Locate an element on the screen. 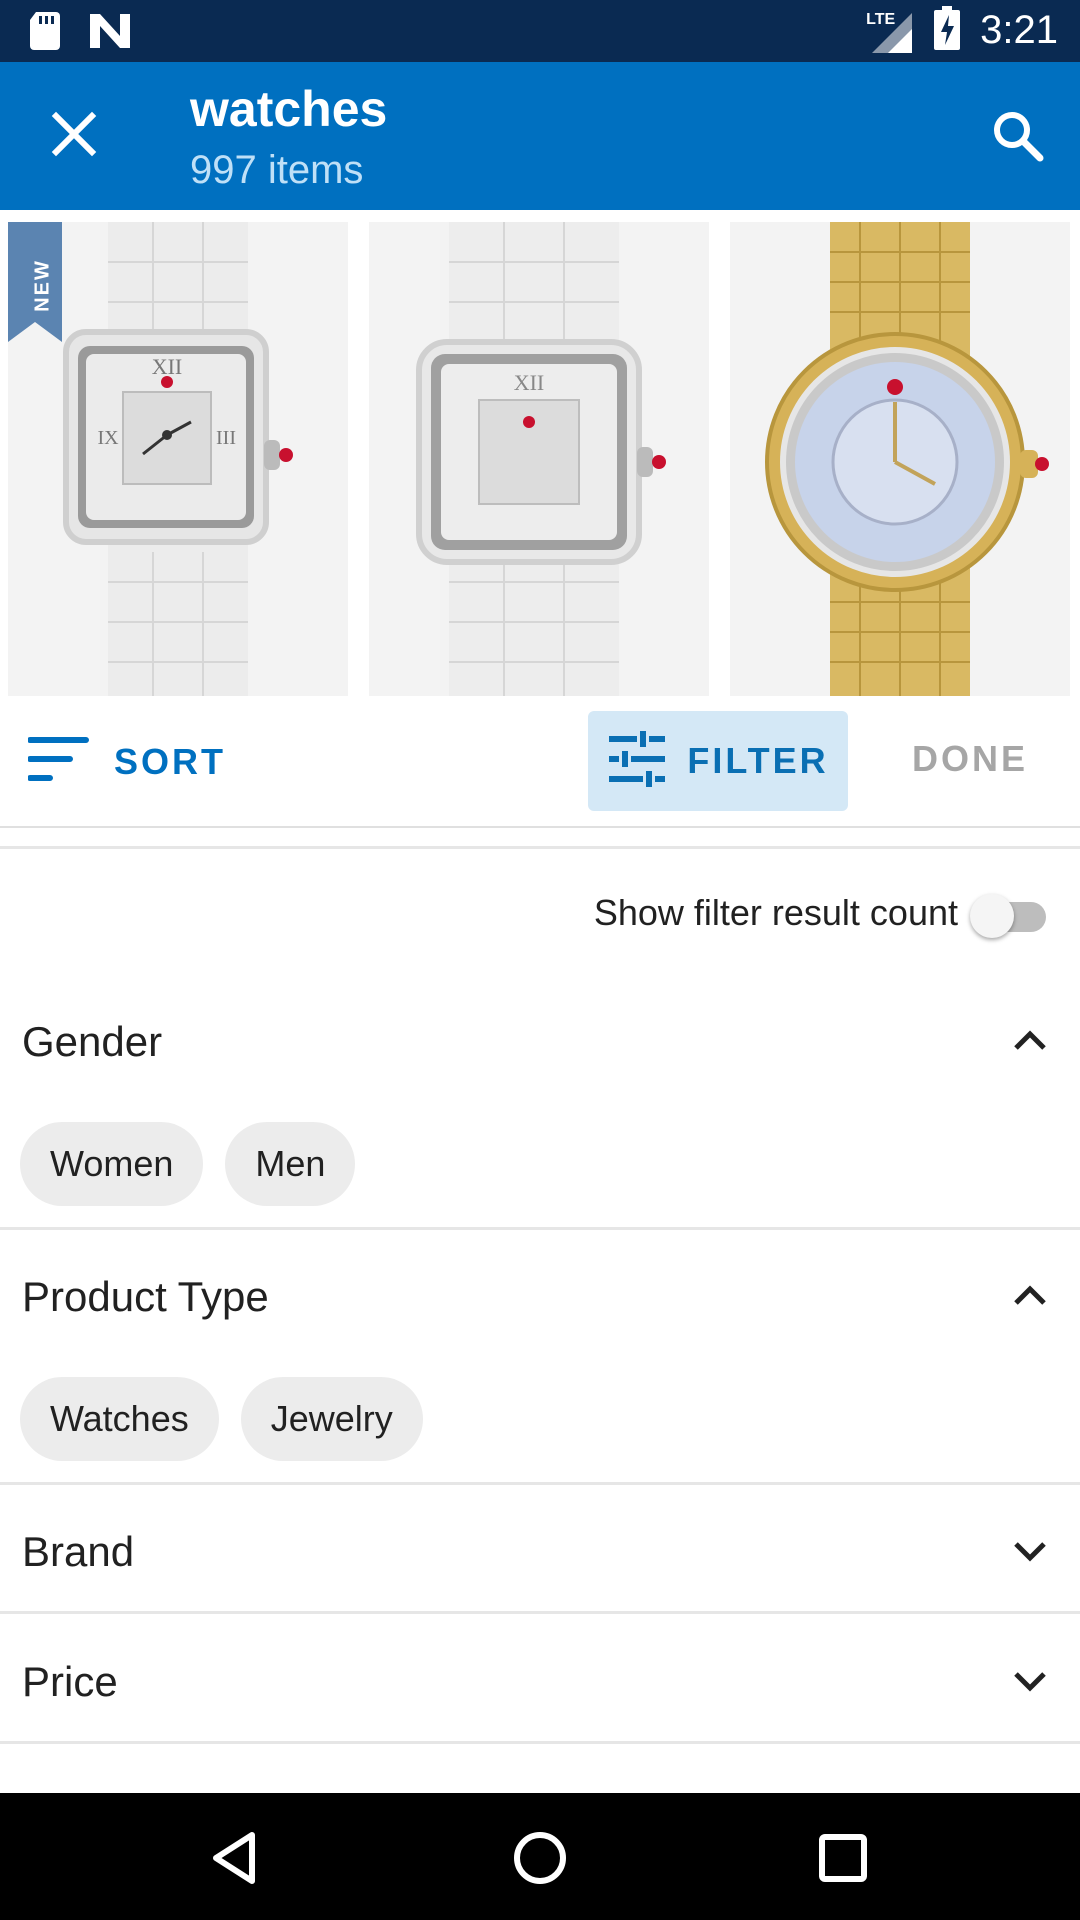  battery-charging-icon is located at coordinates (947, 30).